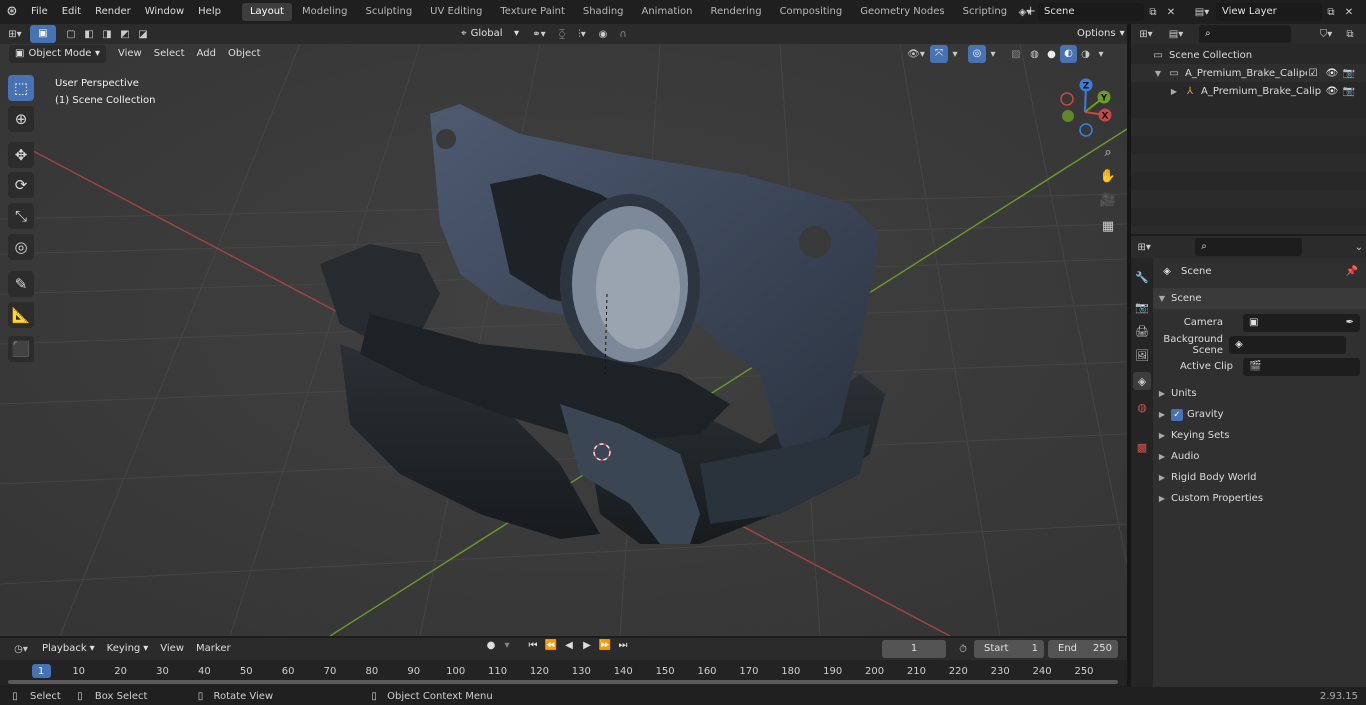  I want to click on outliner-editor-type-icon: ⊞▾, so click(1146, 34).